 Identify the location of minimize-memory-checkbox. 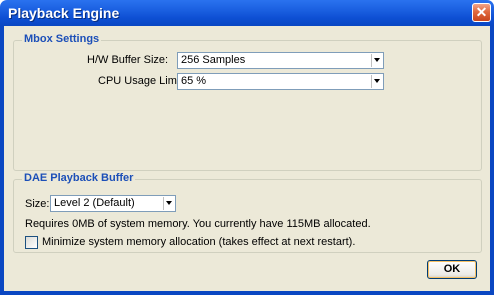
(31, 242).